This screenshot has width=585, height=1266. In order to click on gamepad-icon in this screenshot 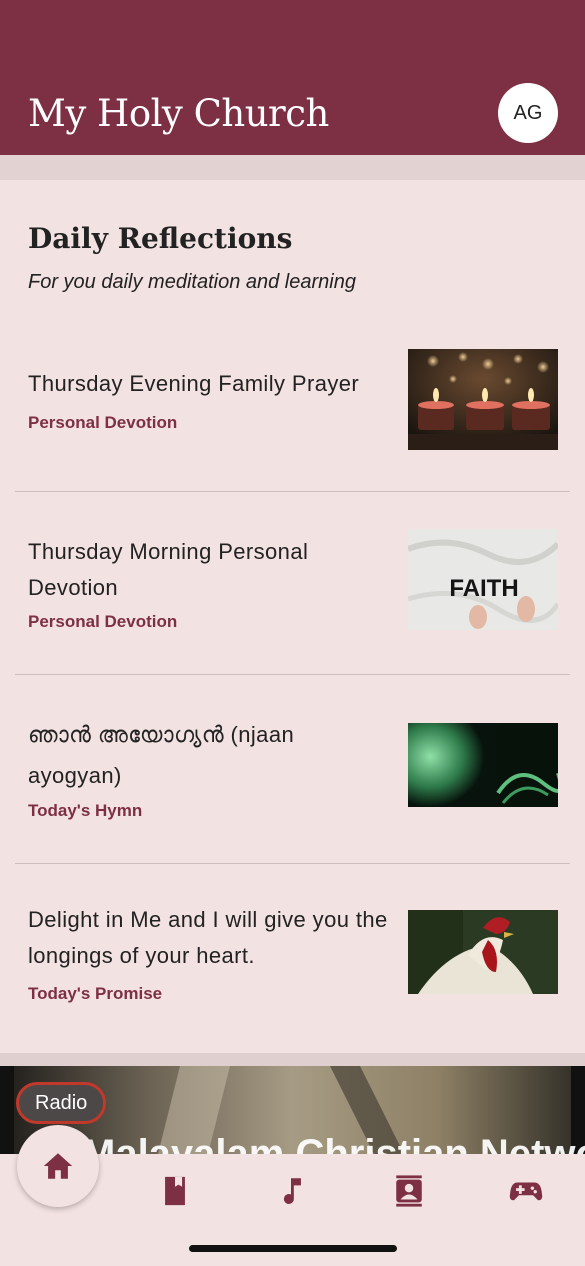, I will do `click(526, 1191)`.